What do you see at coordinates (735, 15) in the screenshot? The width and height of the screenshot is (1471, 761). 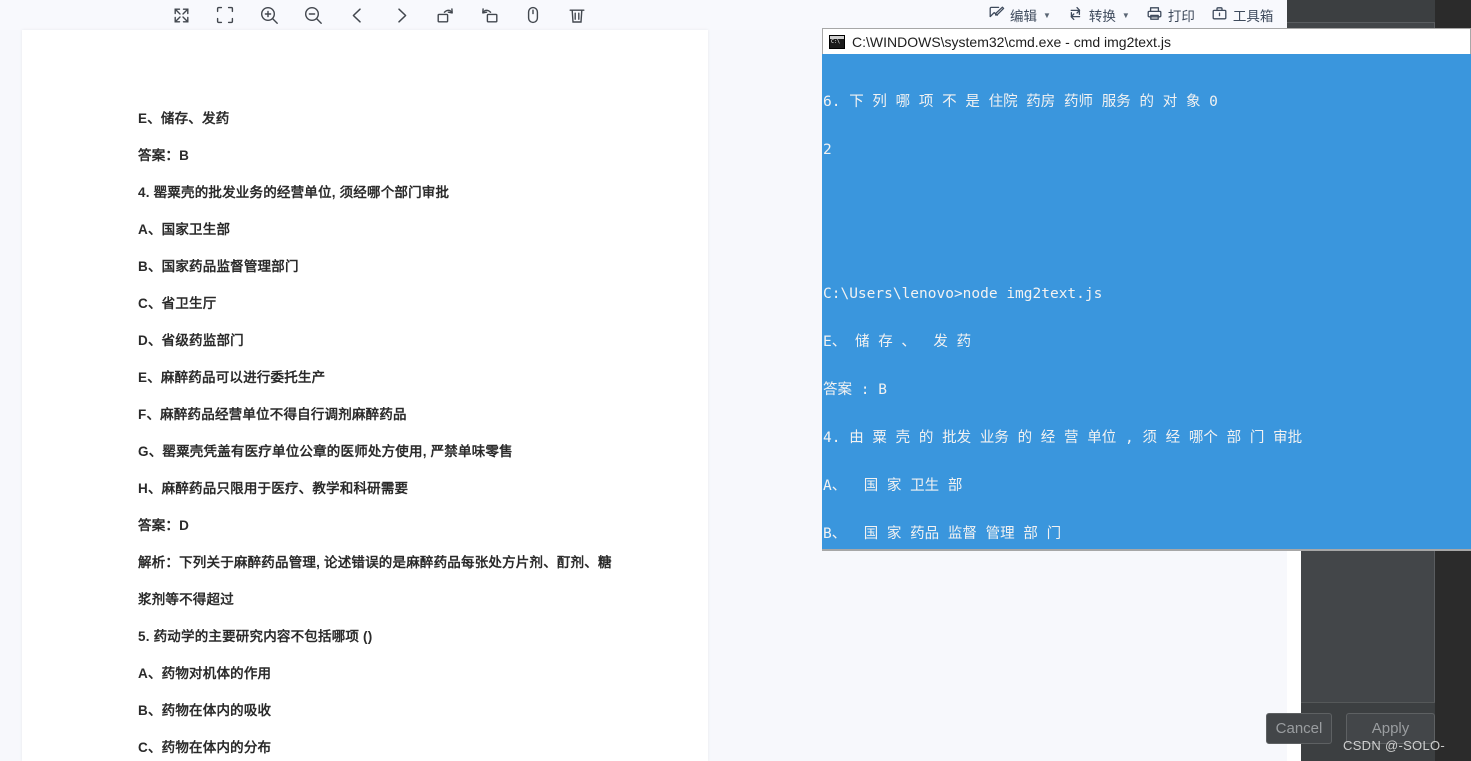 I see `pdf-toolbar: 编辑 ▼ 转换 ▼ 打印 工具箱` at bounding box center [735, 15].